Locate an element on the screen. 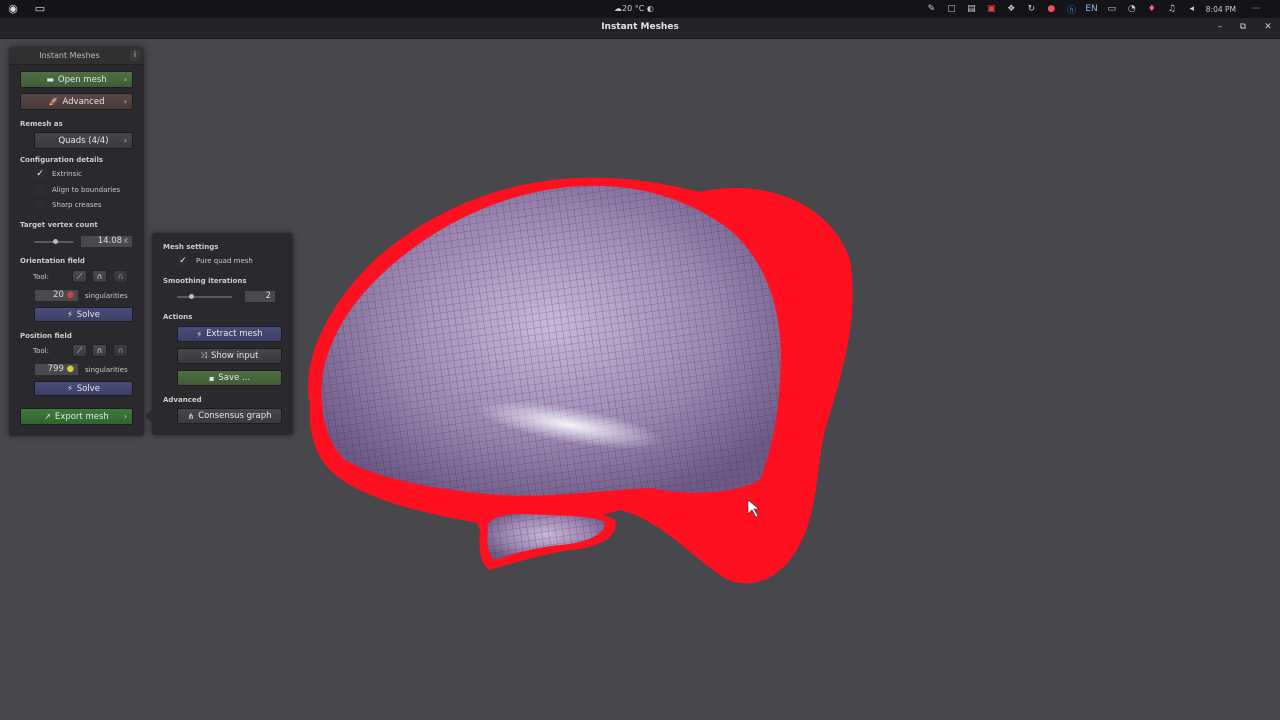 This screenshot has height=720, width=1280. actions-label: Actions is located at coordinates (178, 317).